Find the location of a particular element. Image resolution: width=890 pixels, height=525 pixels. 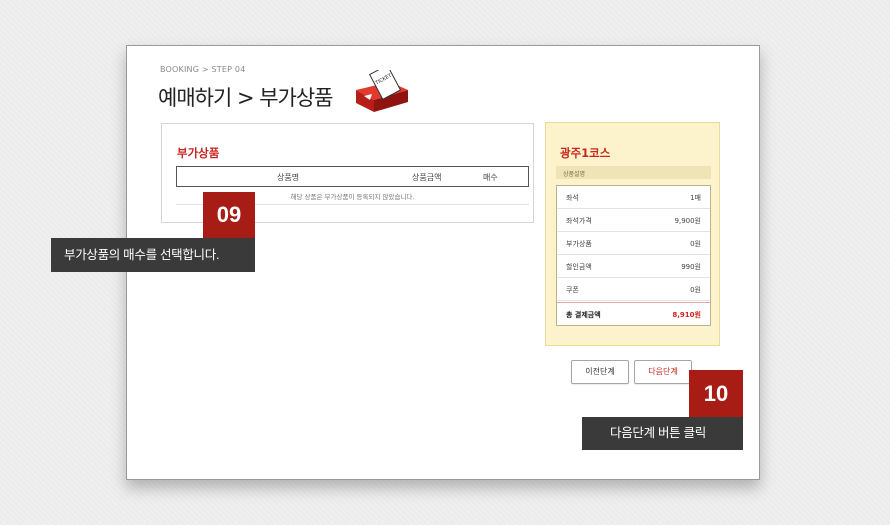

step-10-callout: 다음단계 버튼 클릭 is located at coordinates (662, 433).